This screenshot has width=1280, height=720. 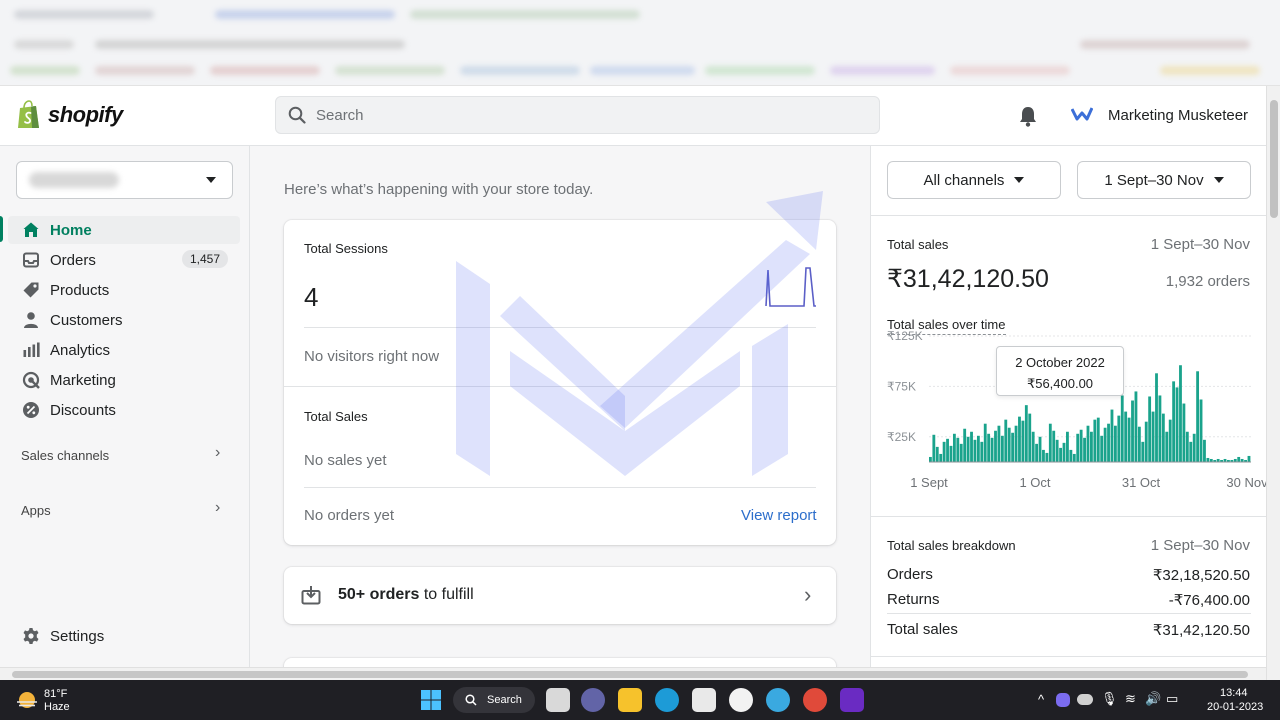 What do you see at coordinates (1172, 699) in the screenshot?
I see `battery-icon: ▭` at bounding box center [1172, 699].